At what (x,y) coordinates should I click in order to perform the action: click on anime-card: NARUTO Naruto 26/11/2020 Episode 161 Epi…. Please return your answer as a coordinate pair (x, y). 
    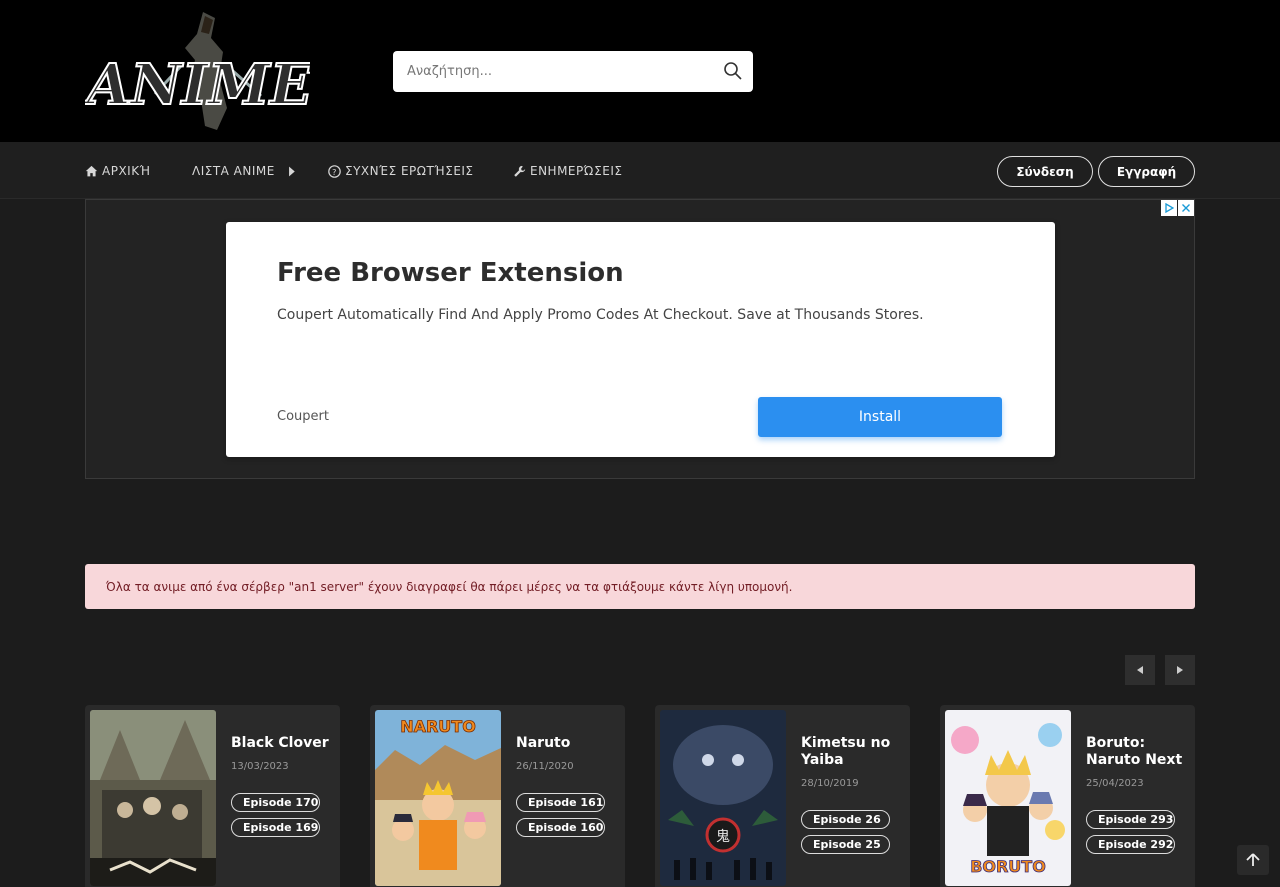
    Looking at the image, I should click on (497, 796).